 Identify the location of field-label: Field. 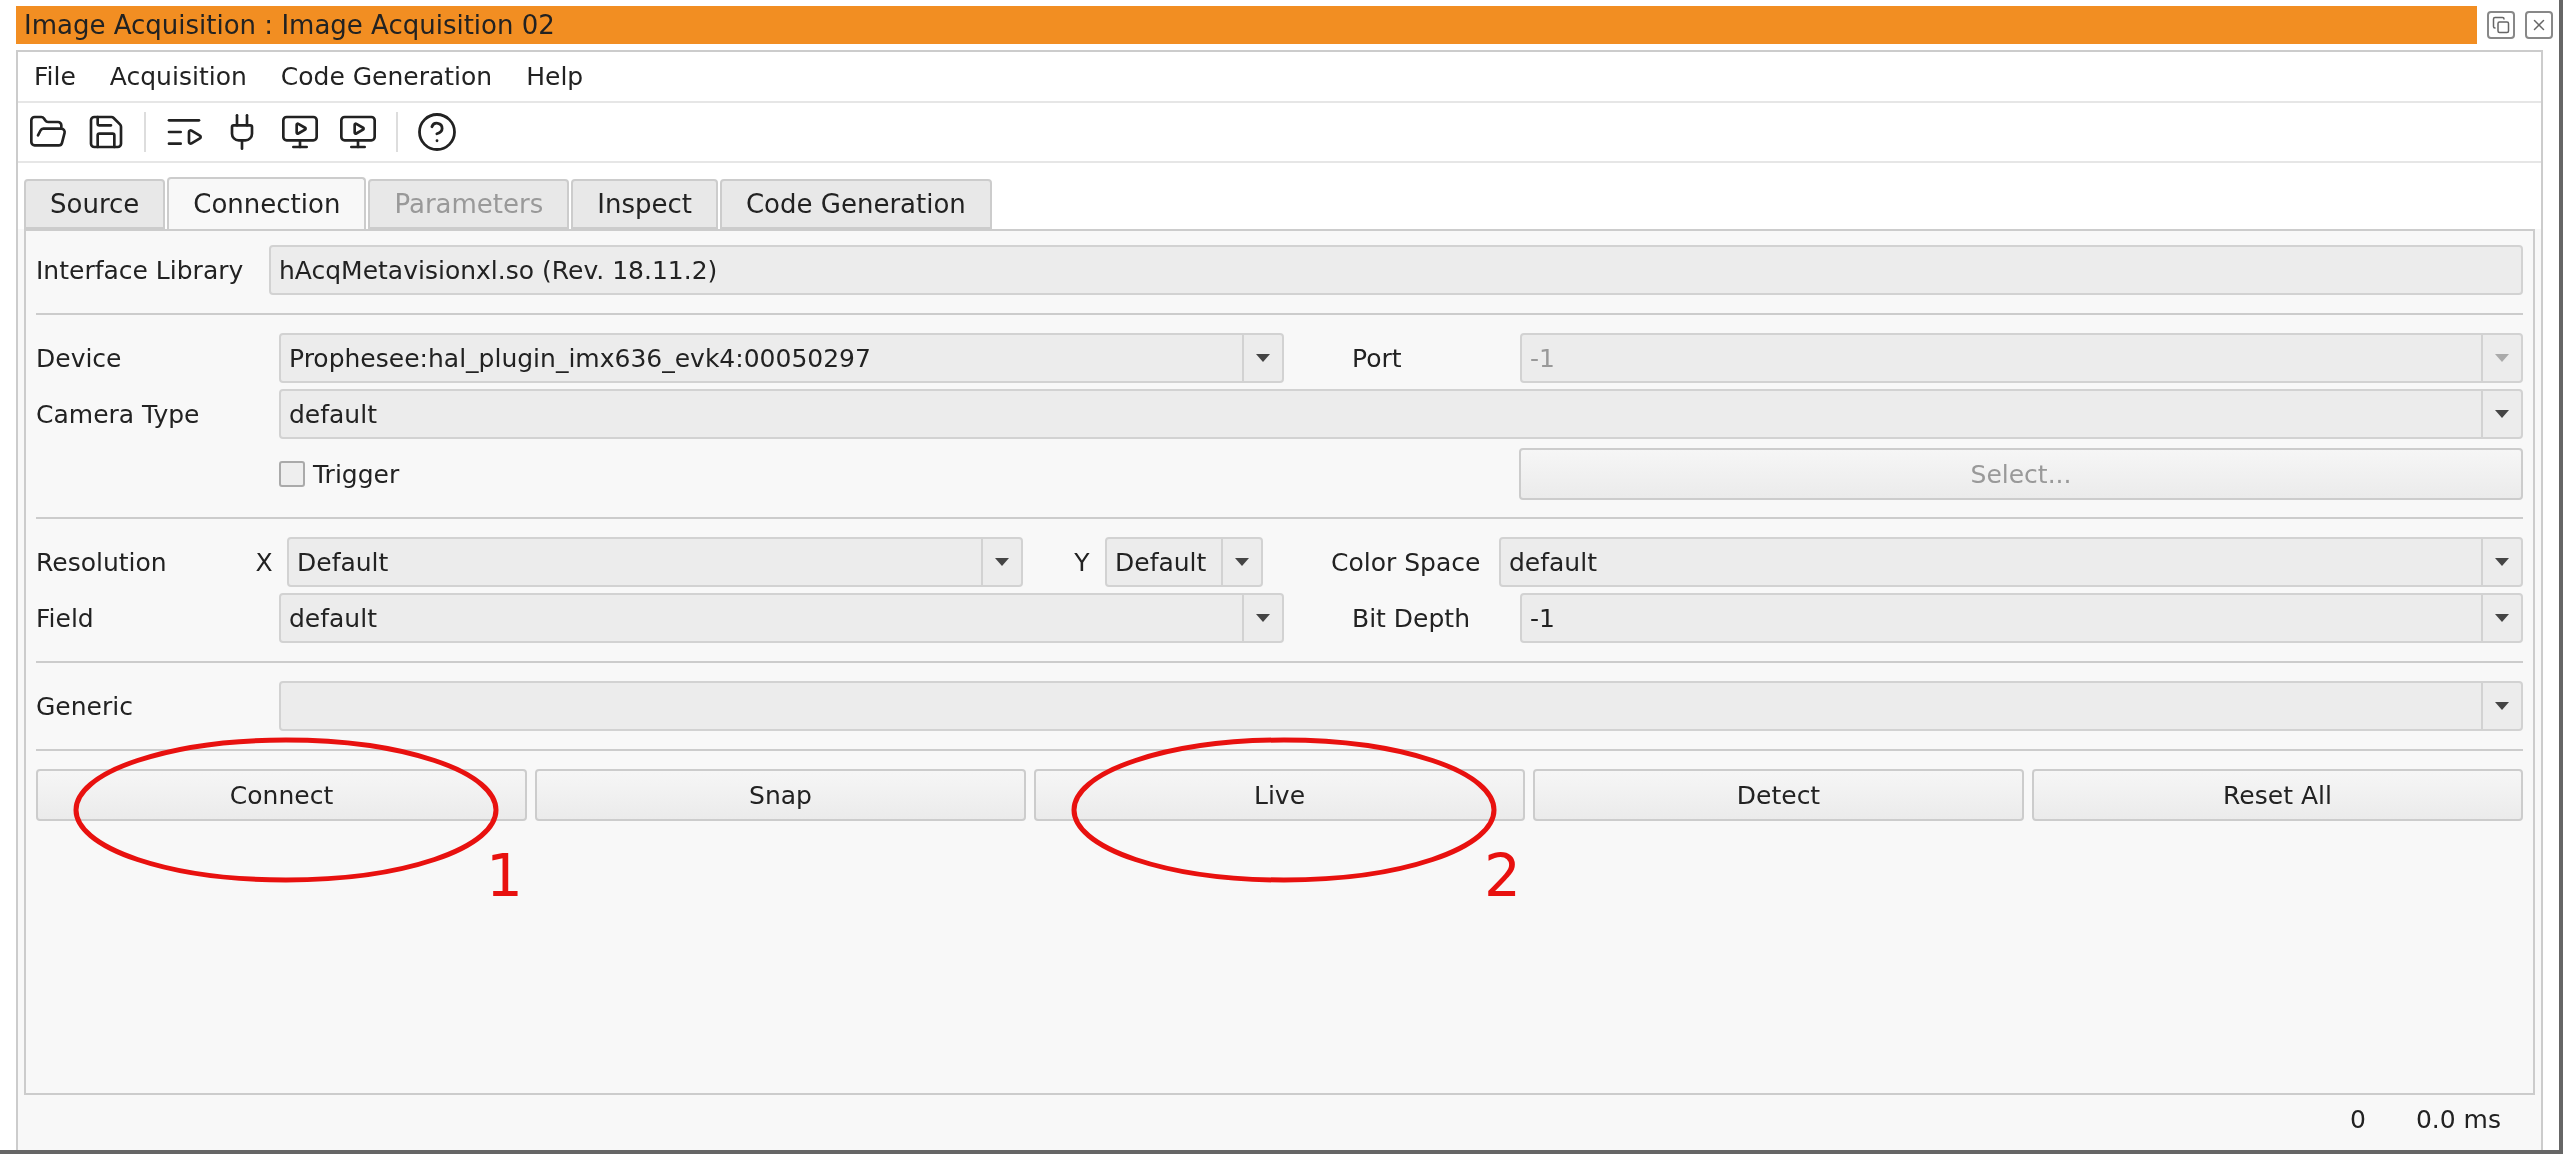
(65, 618).